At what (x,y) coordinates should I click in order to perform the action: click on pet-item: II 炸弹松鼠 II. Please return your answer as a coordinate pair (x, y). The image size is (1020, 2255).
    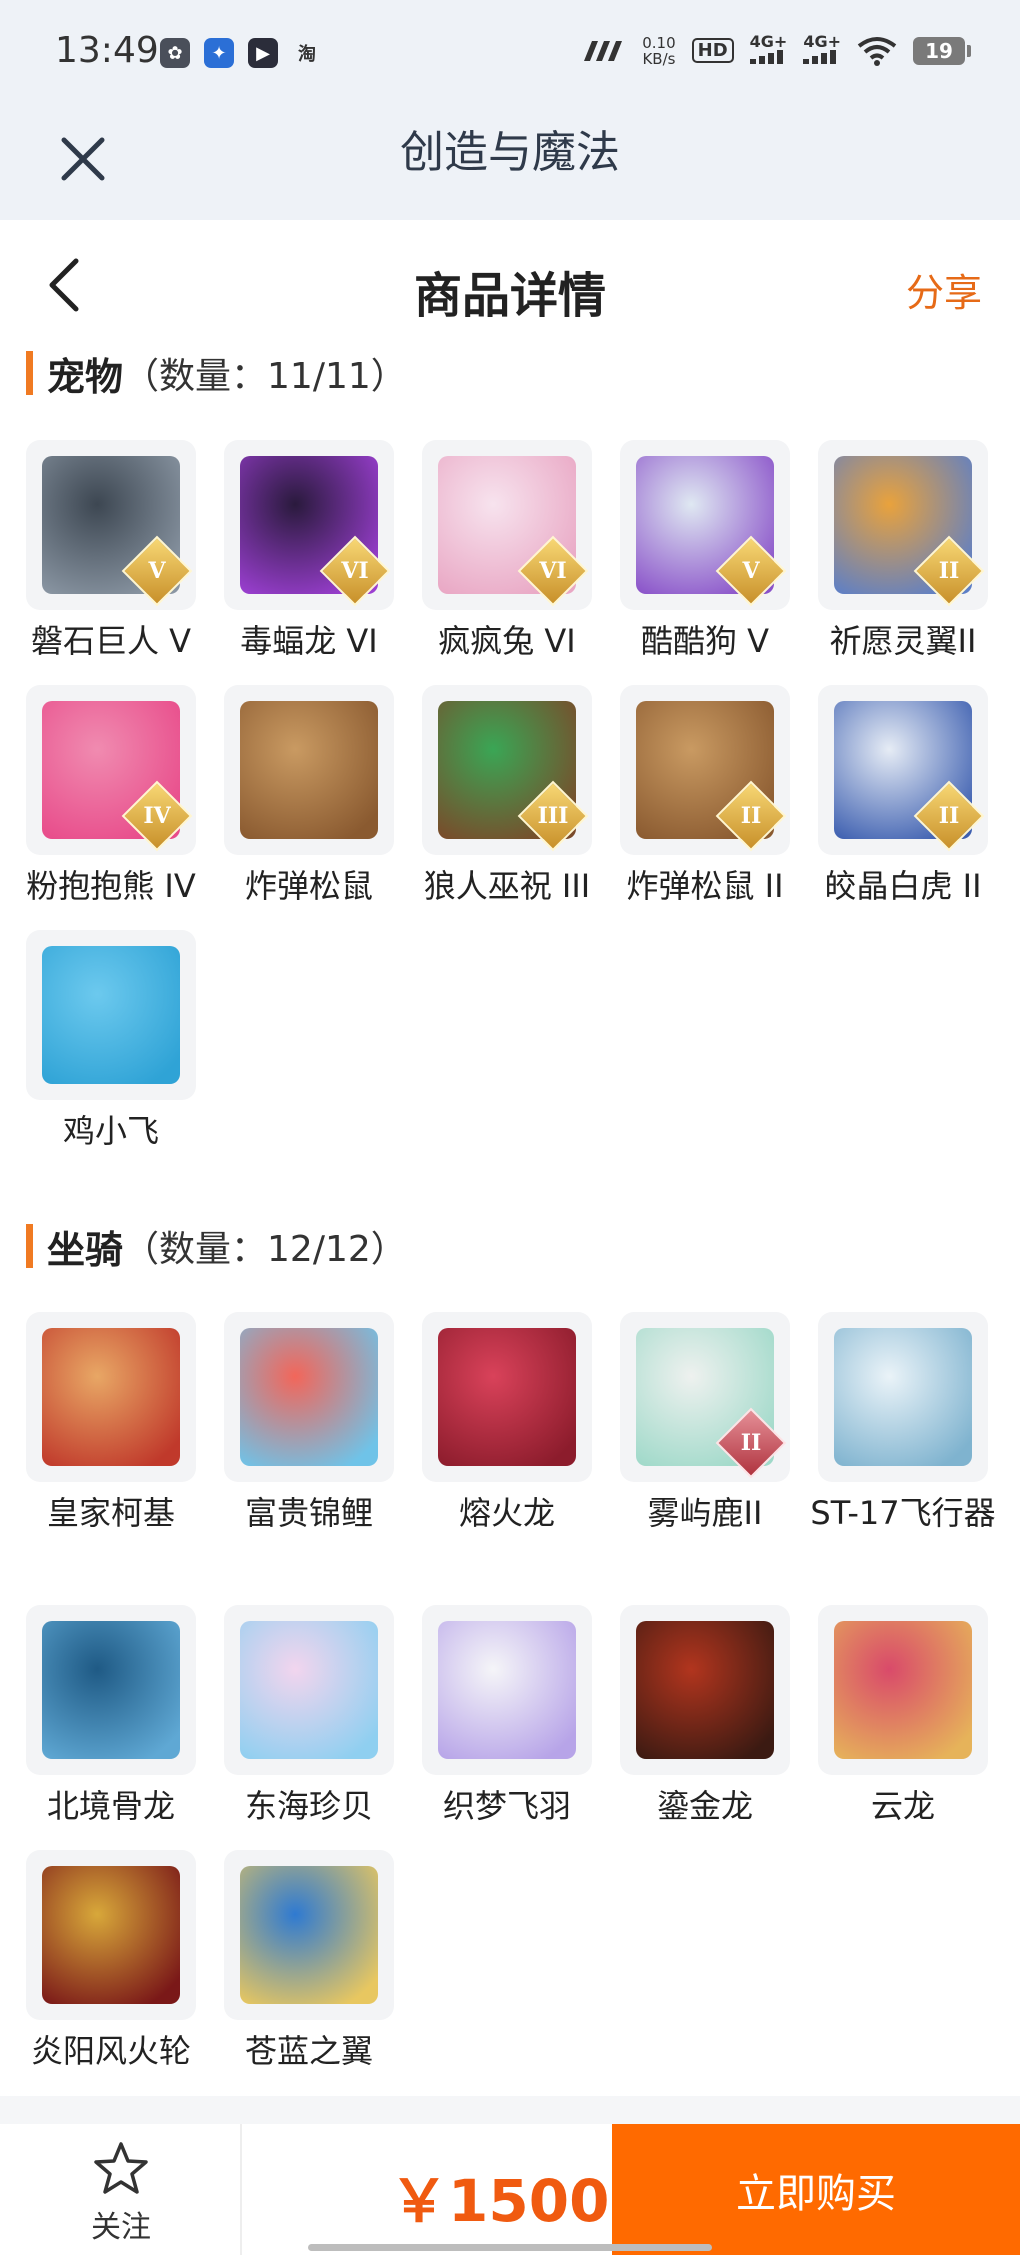
    Looking at the image, I should click on (705, 797).